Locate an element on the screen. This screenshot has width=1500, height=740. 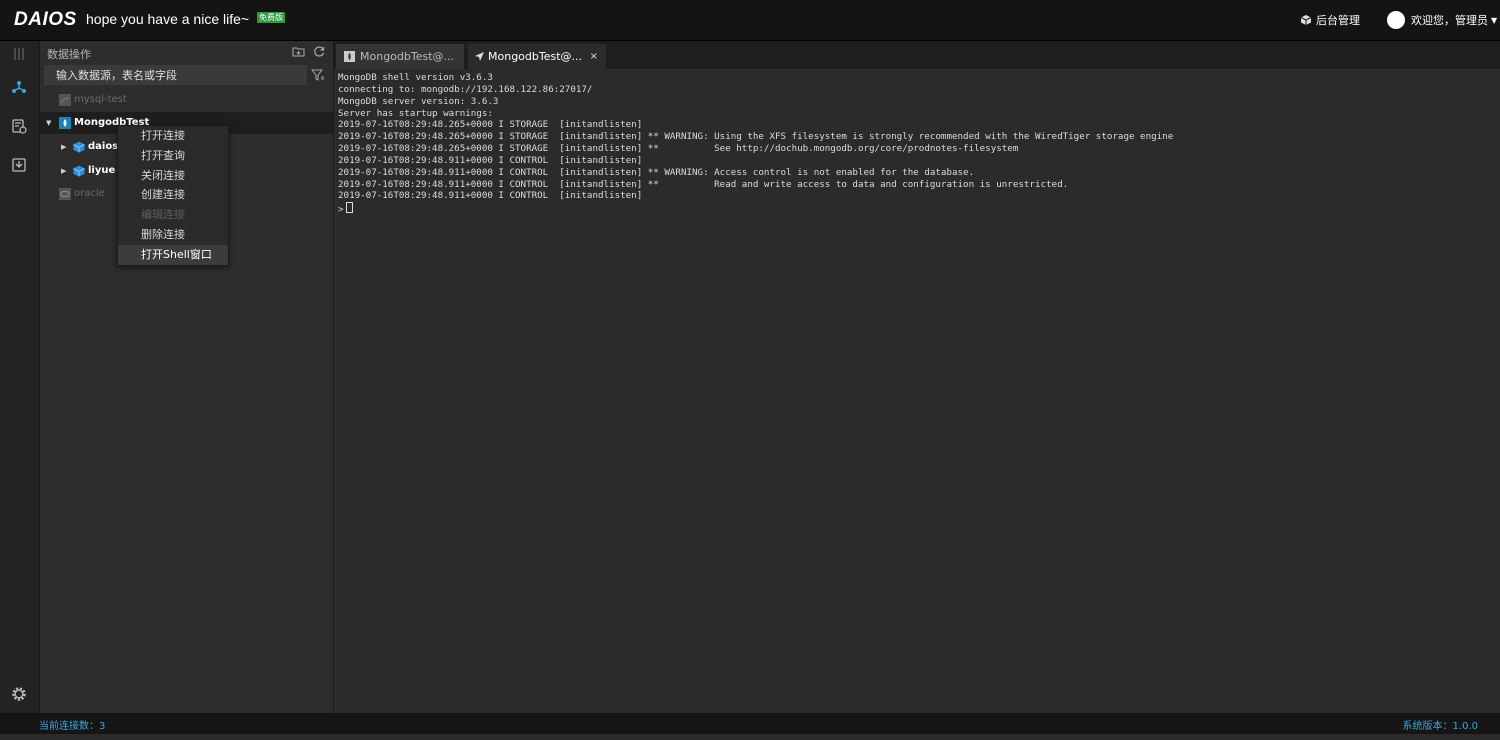
new-folder-icon is located at coordinates (298, 51).